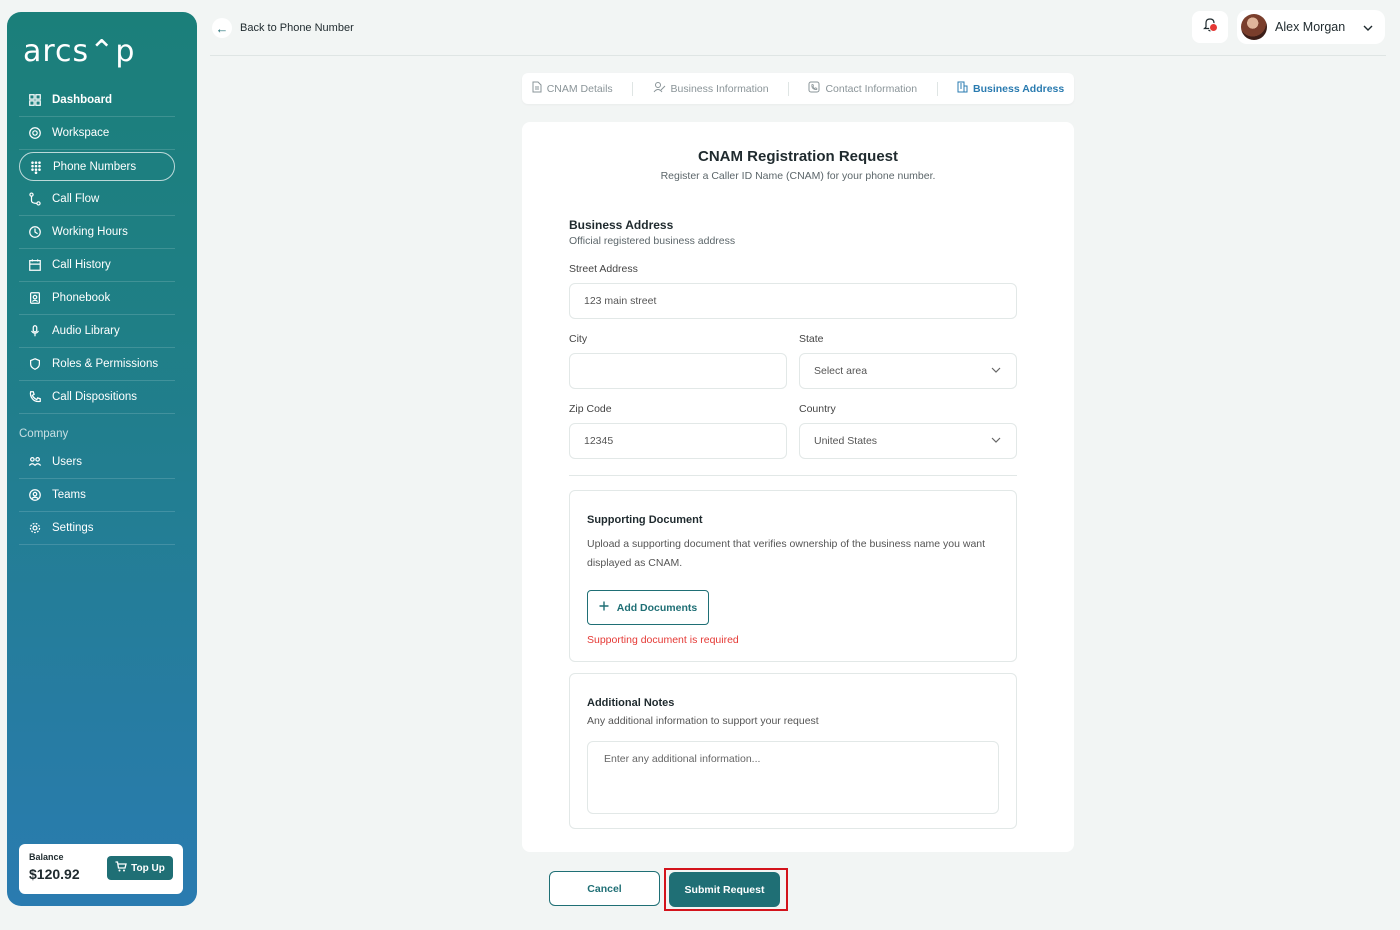 The width and height of the screenshot is (1400, 930). Describe the element at coordinates (121, 868) in the screenshot. I see `cart-icon` at that location.